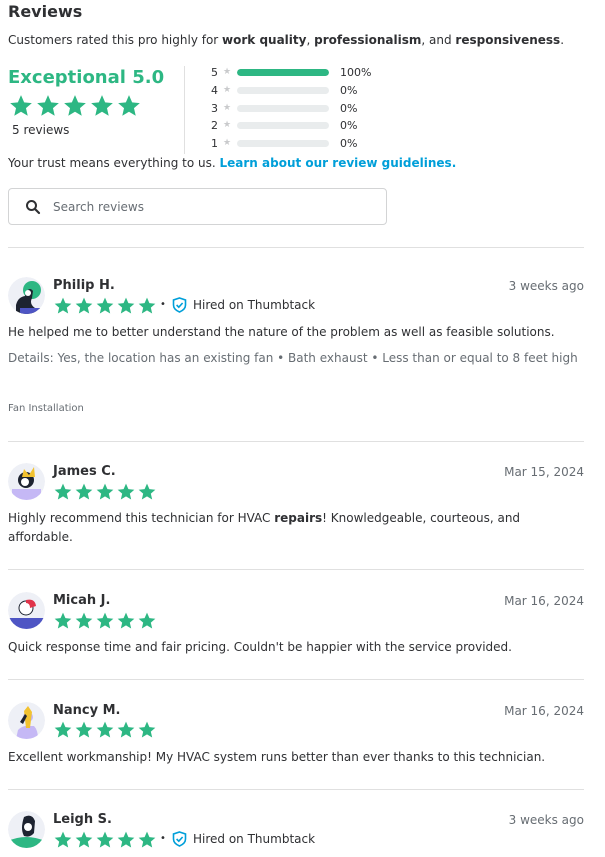 This screenshot has height=857, width=605. Describe the element at coordinates (82, 600) in the screenshot. I see `reviewer-name: Micah J.` at that location.